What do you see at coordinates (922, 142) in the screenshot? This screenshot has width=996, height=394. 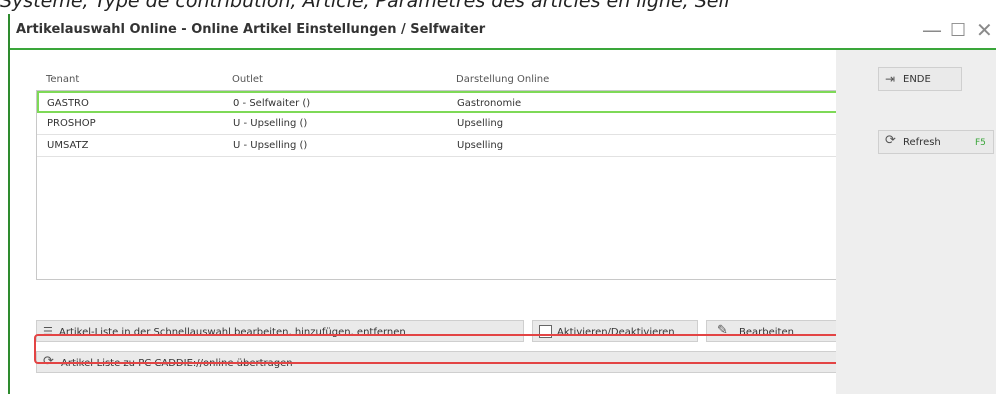 I see `refresh-label: Refresh` at bounding box center [922, 142].